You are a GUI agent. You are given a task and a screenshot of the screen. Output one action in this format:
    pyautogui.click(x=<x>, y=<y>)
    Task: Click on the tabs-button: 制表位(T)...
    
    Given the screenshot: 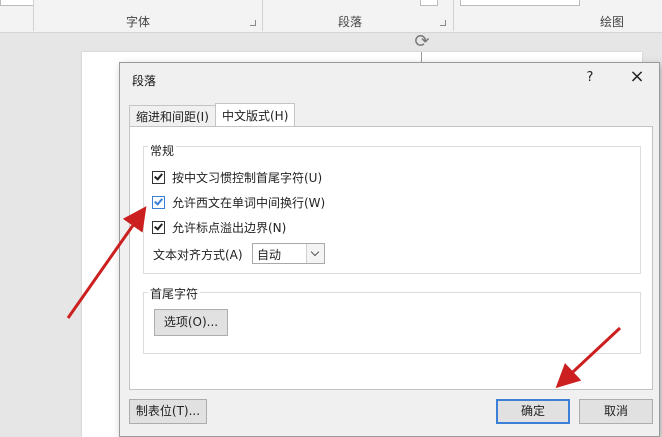 What is the action you would take?
    pyautogui.click(x=168, y=411)
    